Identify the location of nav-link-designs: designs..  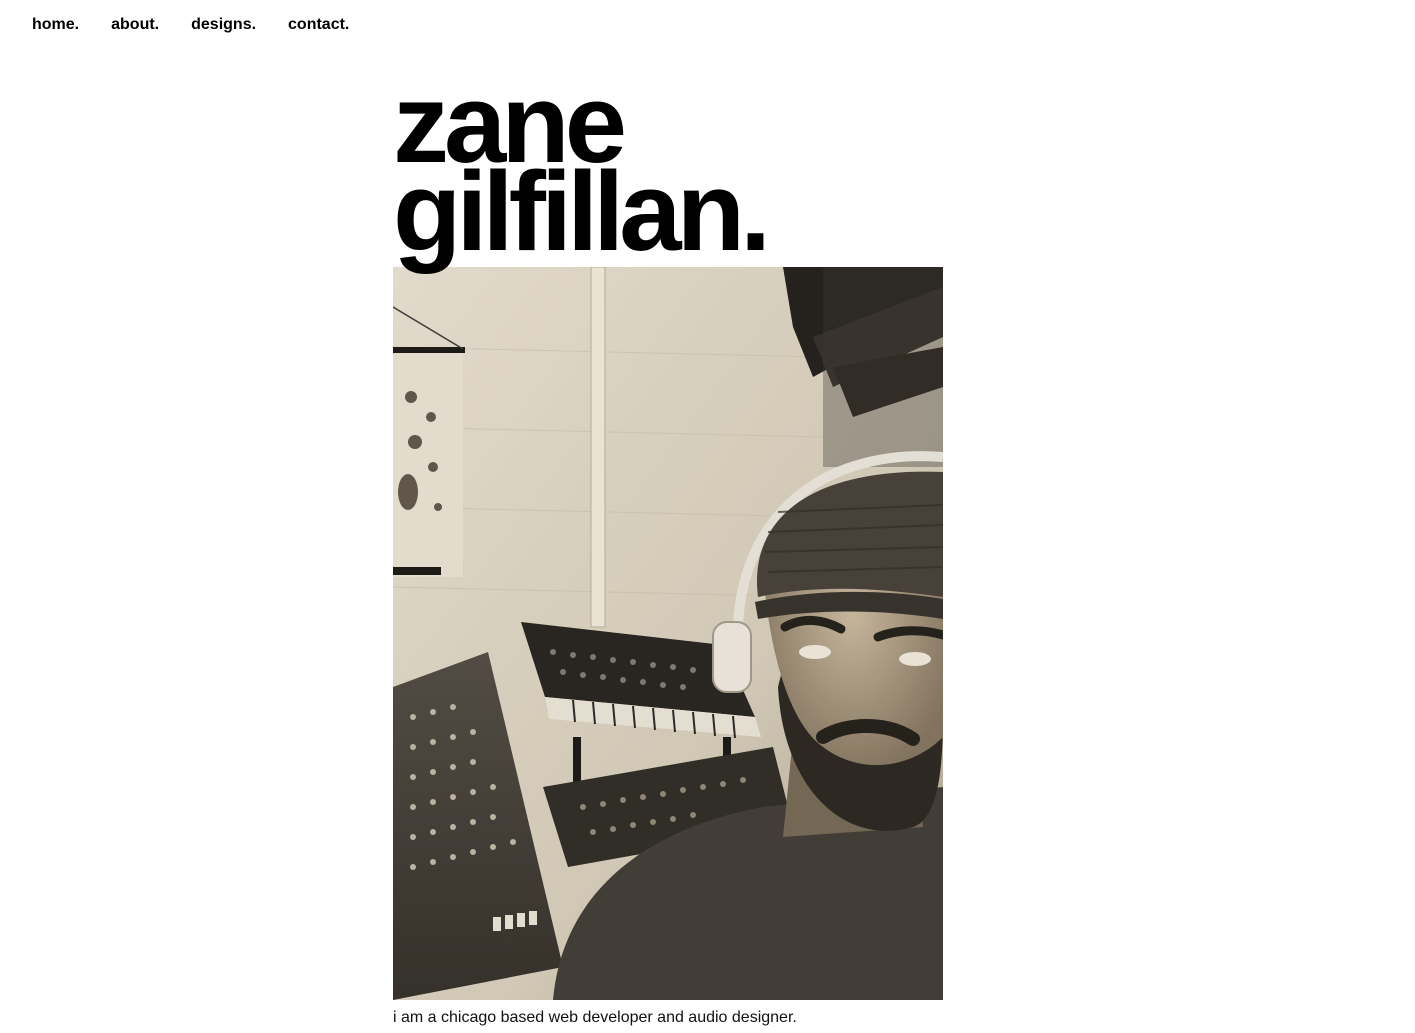
(223, 25).